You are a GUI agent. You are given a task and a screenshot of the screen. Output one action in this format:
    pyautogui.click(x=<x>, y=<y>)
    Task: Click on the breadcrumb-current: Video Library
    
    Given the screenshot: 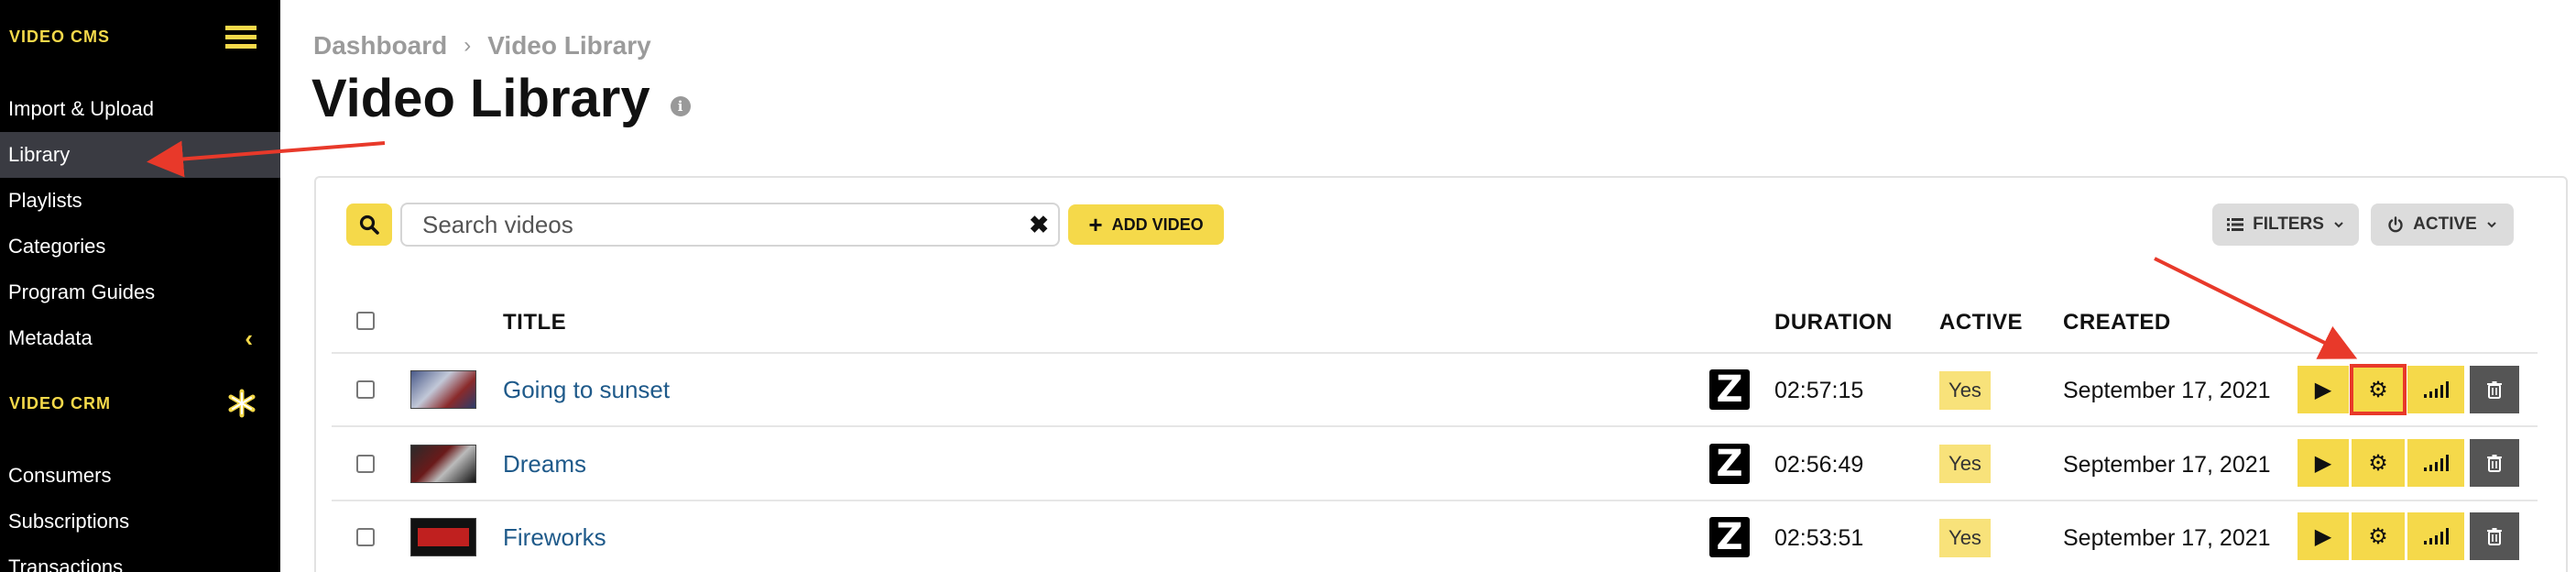 What is the action you would take?
    pyautogui.click(x=569, y=45)
    